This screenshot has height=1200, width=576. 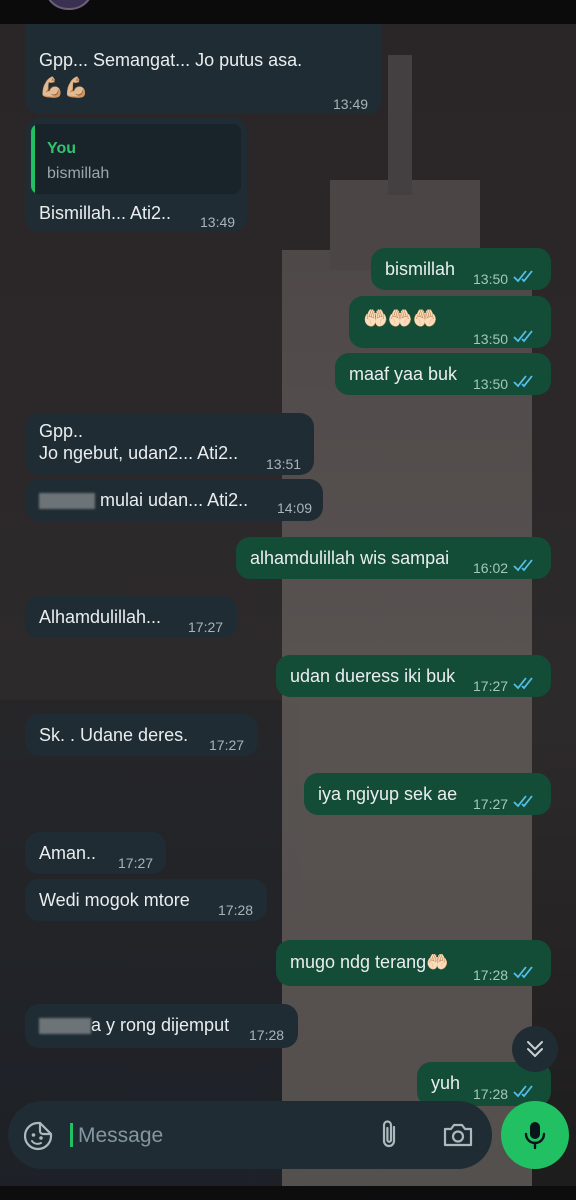 What do you see at coordinates (446, 1083) in the screenshot?
I see `message-text: yuh` at bounding box center [446, 1083].